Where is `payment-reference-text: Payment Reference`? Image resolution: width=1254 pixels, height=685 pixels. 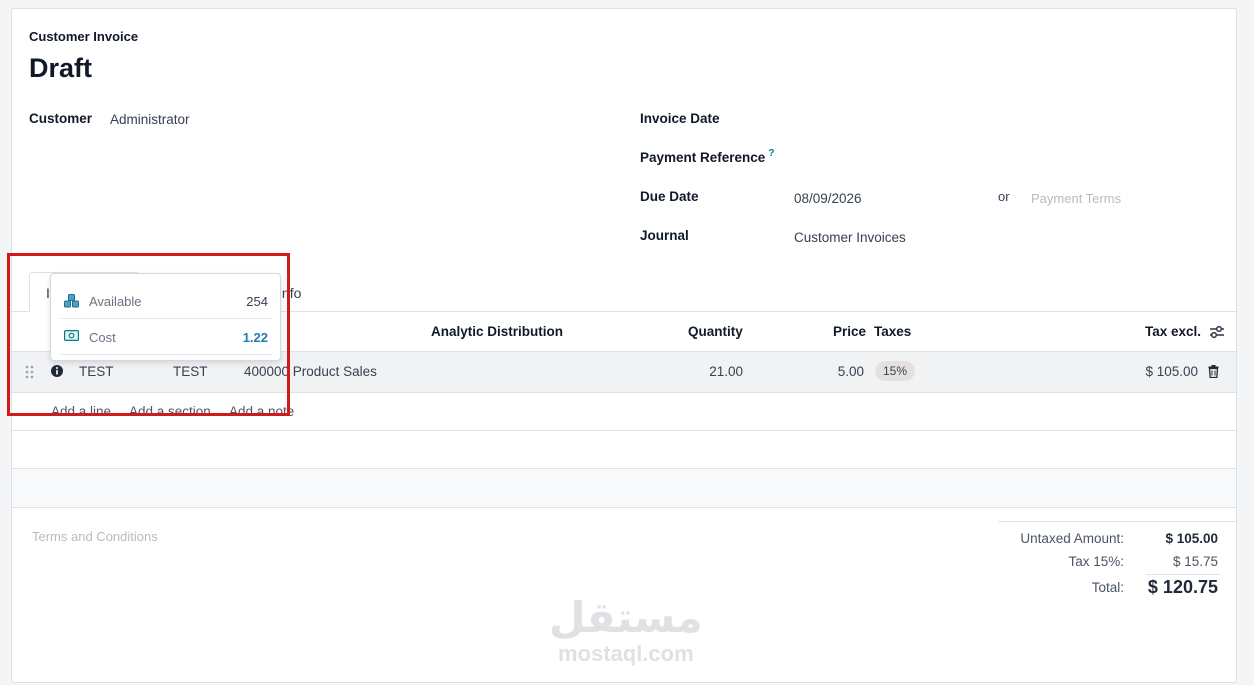 payment-reference-text: Payment Reference is located at coordinates (703, 157).